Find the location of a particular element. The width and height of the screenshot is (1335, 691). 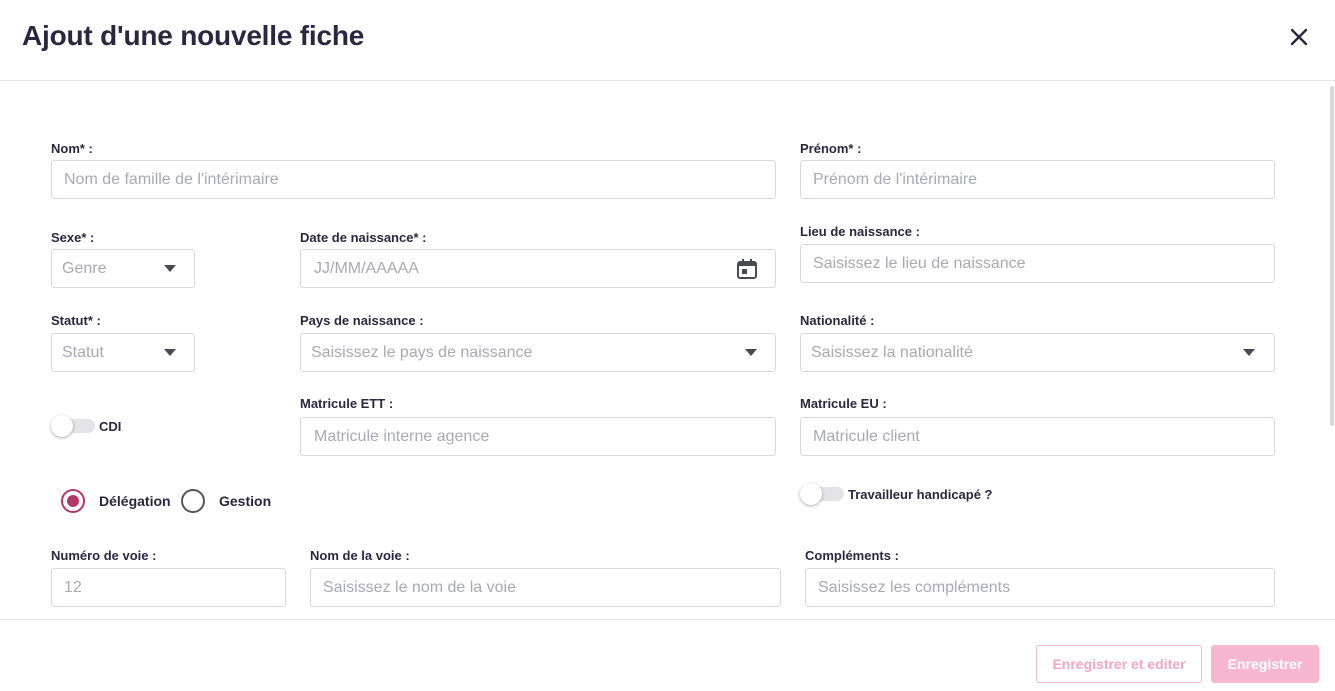

radio-delegation-label: Délégation is located at coordinates (135, 501).